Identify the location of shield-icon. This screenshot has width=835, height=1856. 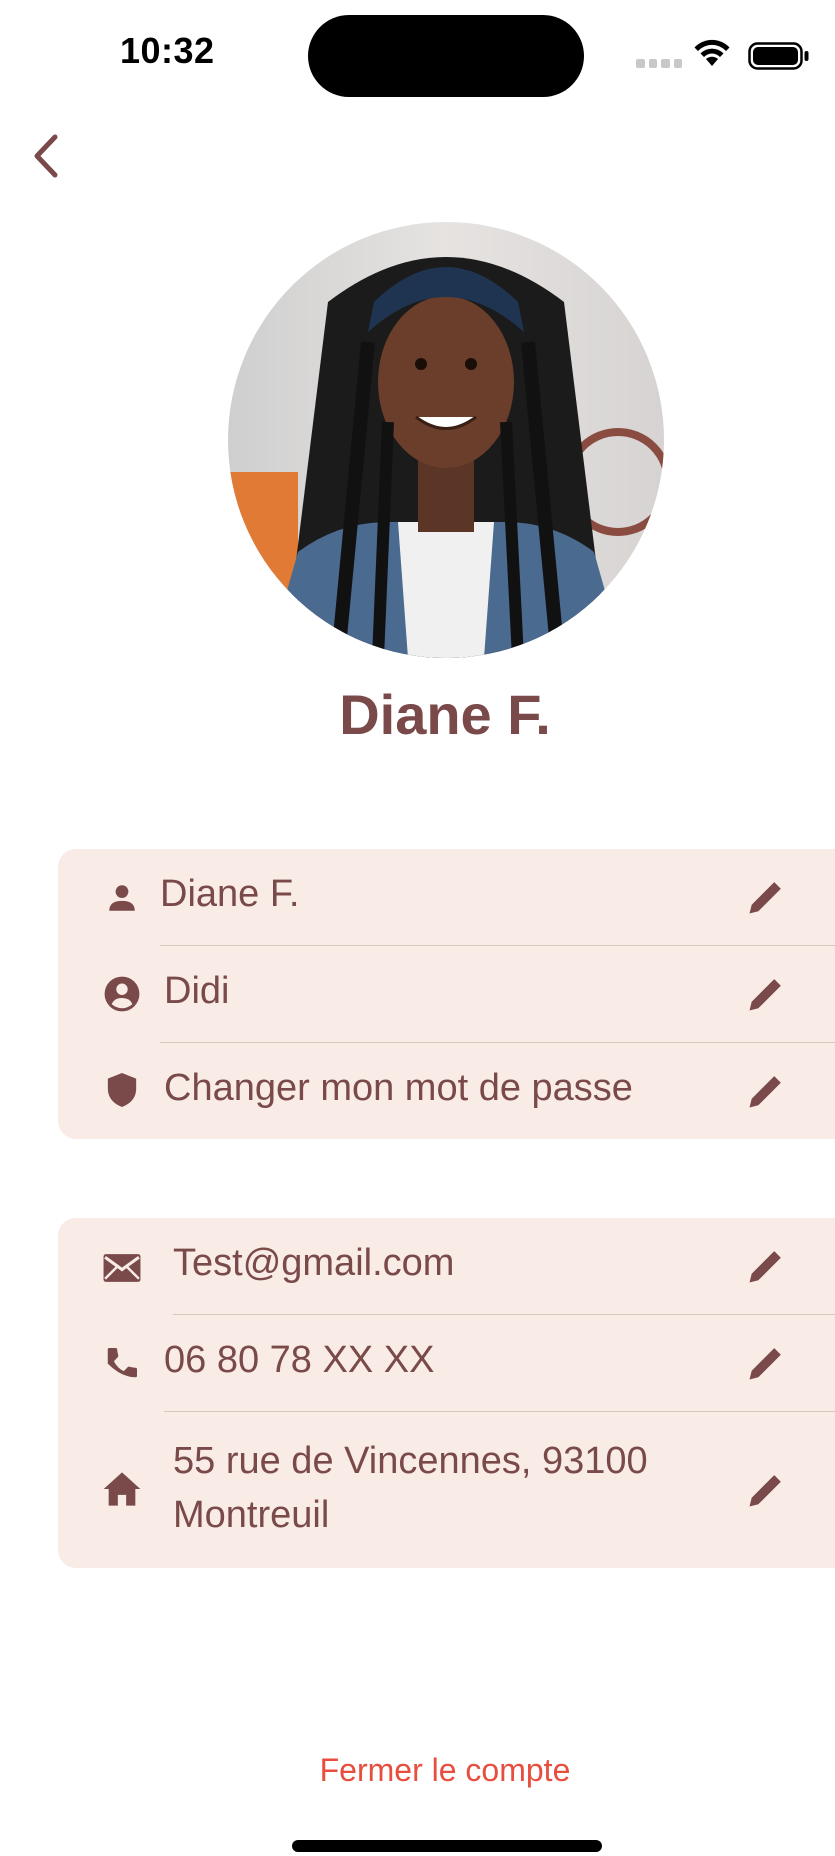
(122, 1090).